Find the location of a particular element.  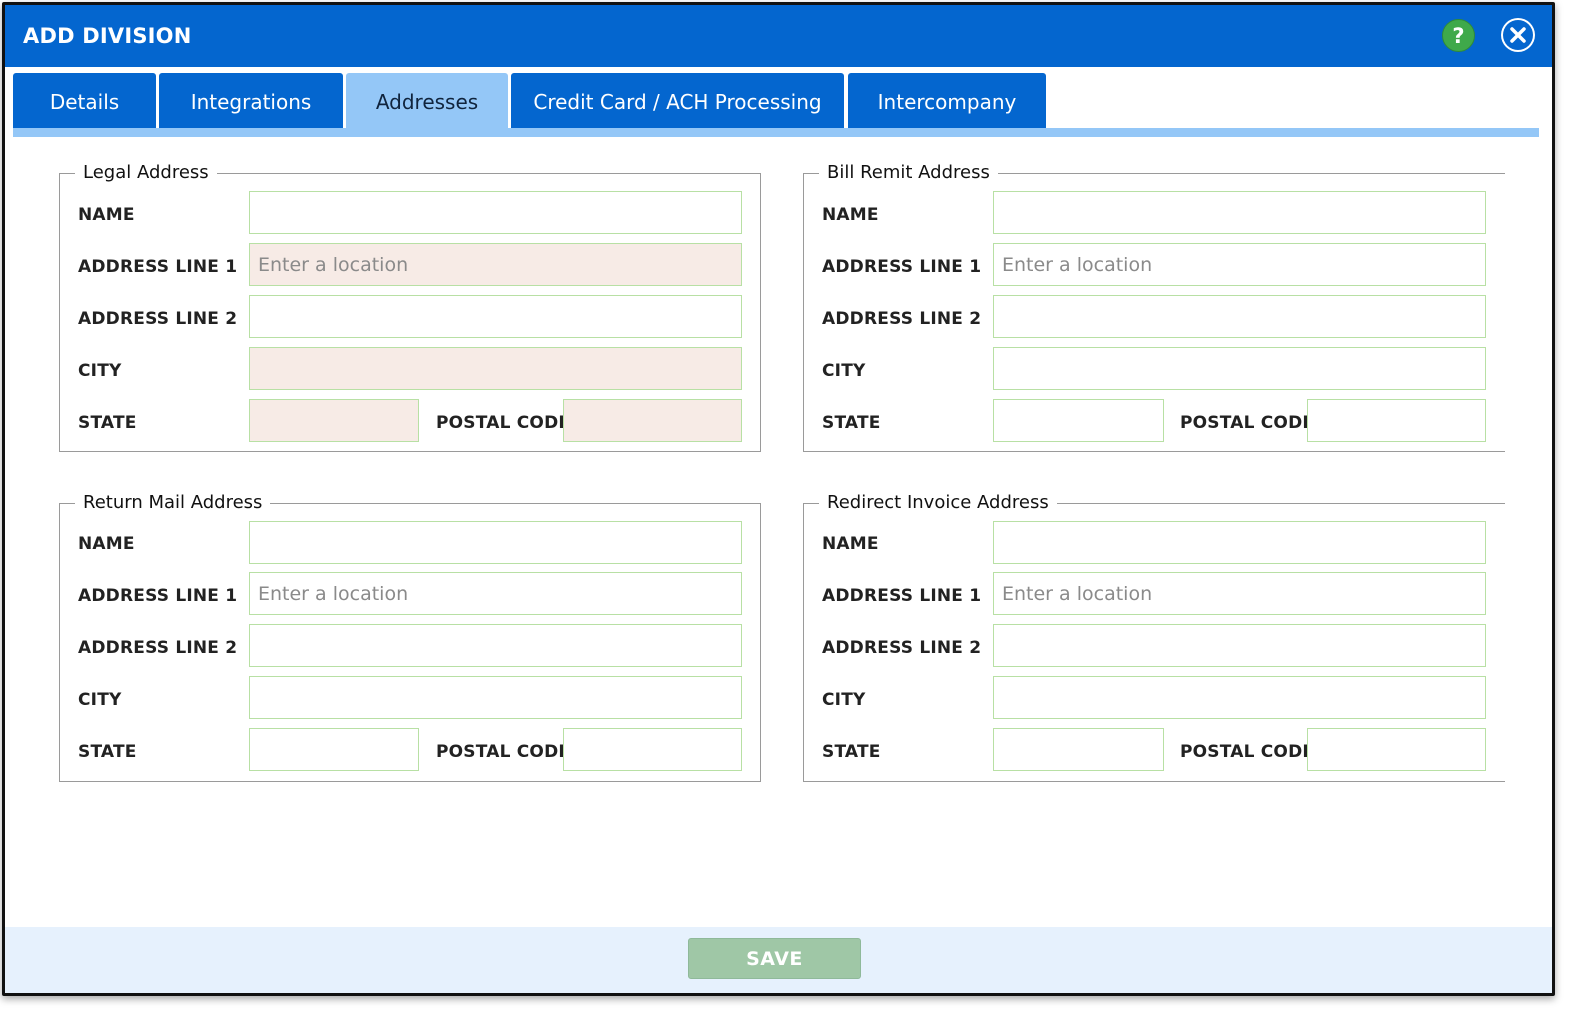

redirect-invoice-address-line-1-input is located at coordinates (1239, 593).